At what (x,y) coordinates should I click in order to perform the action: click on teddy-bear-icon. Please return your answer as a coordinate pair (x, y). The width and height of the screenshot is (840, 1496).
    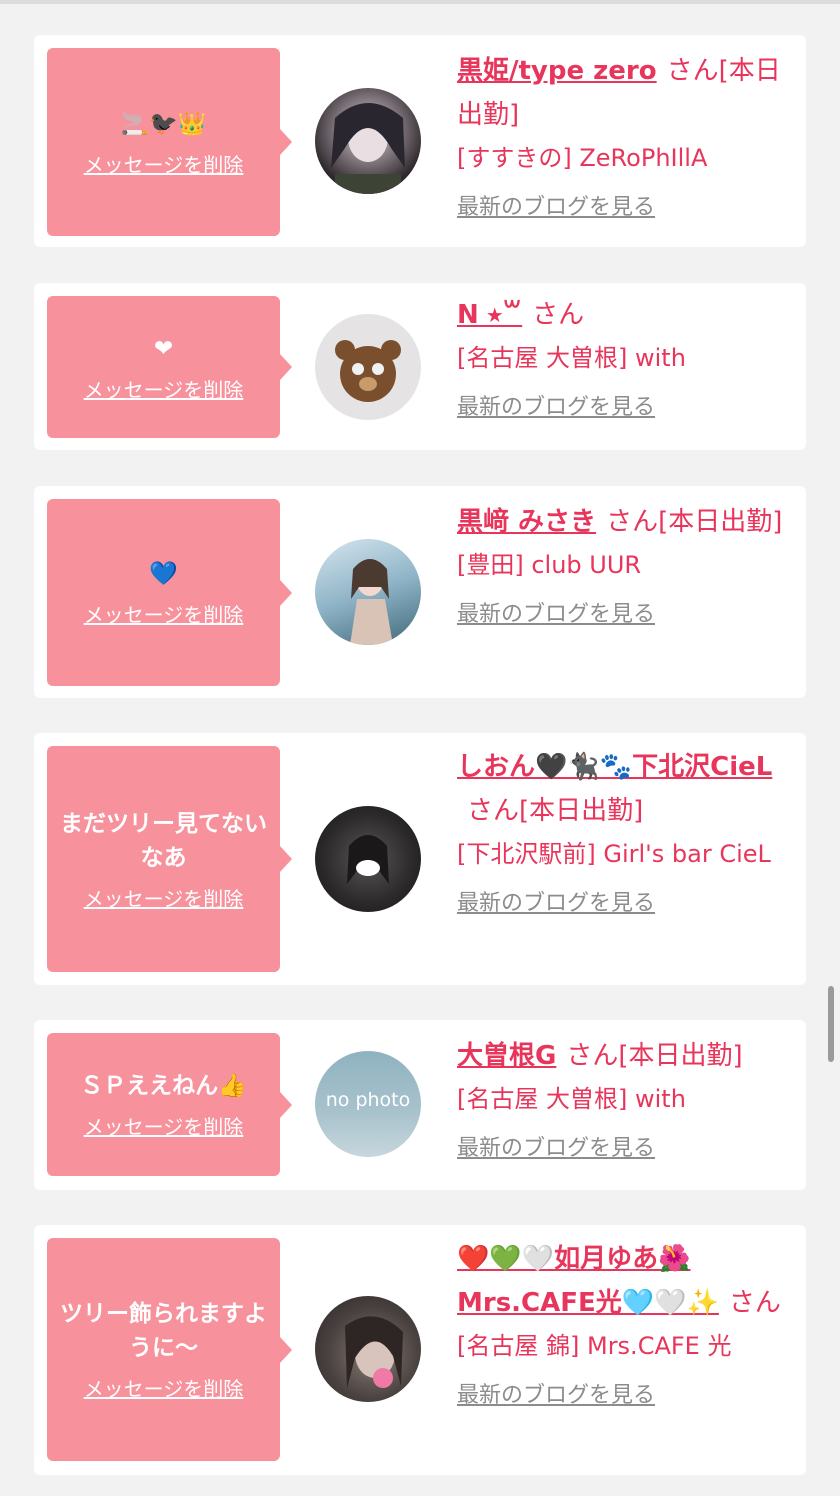
    Looking at the image, I should click on (368, 371).